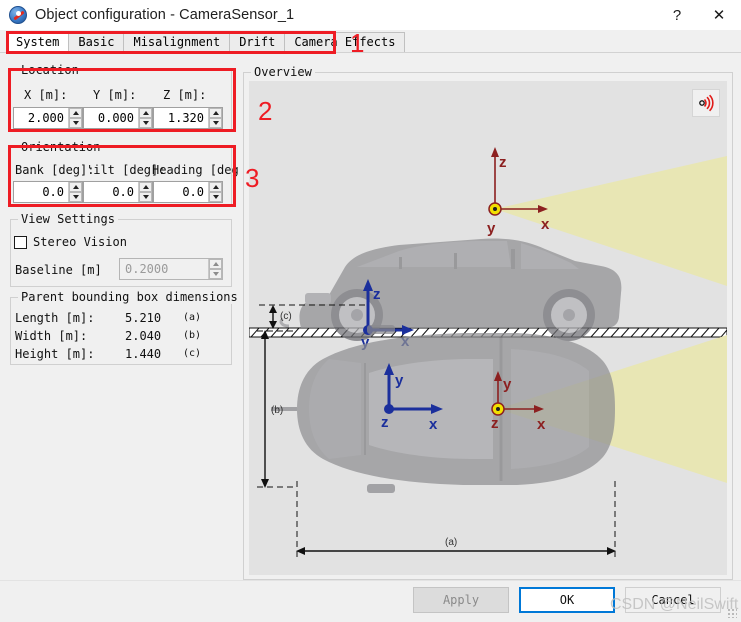 The height and width of the screenshot is (622, 741). I want to click on orientation-bank-field: 0.0, so click(48, 192).